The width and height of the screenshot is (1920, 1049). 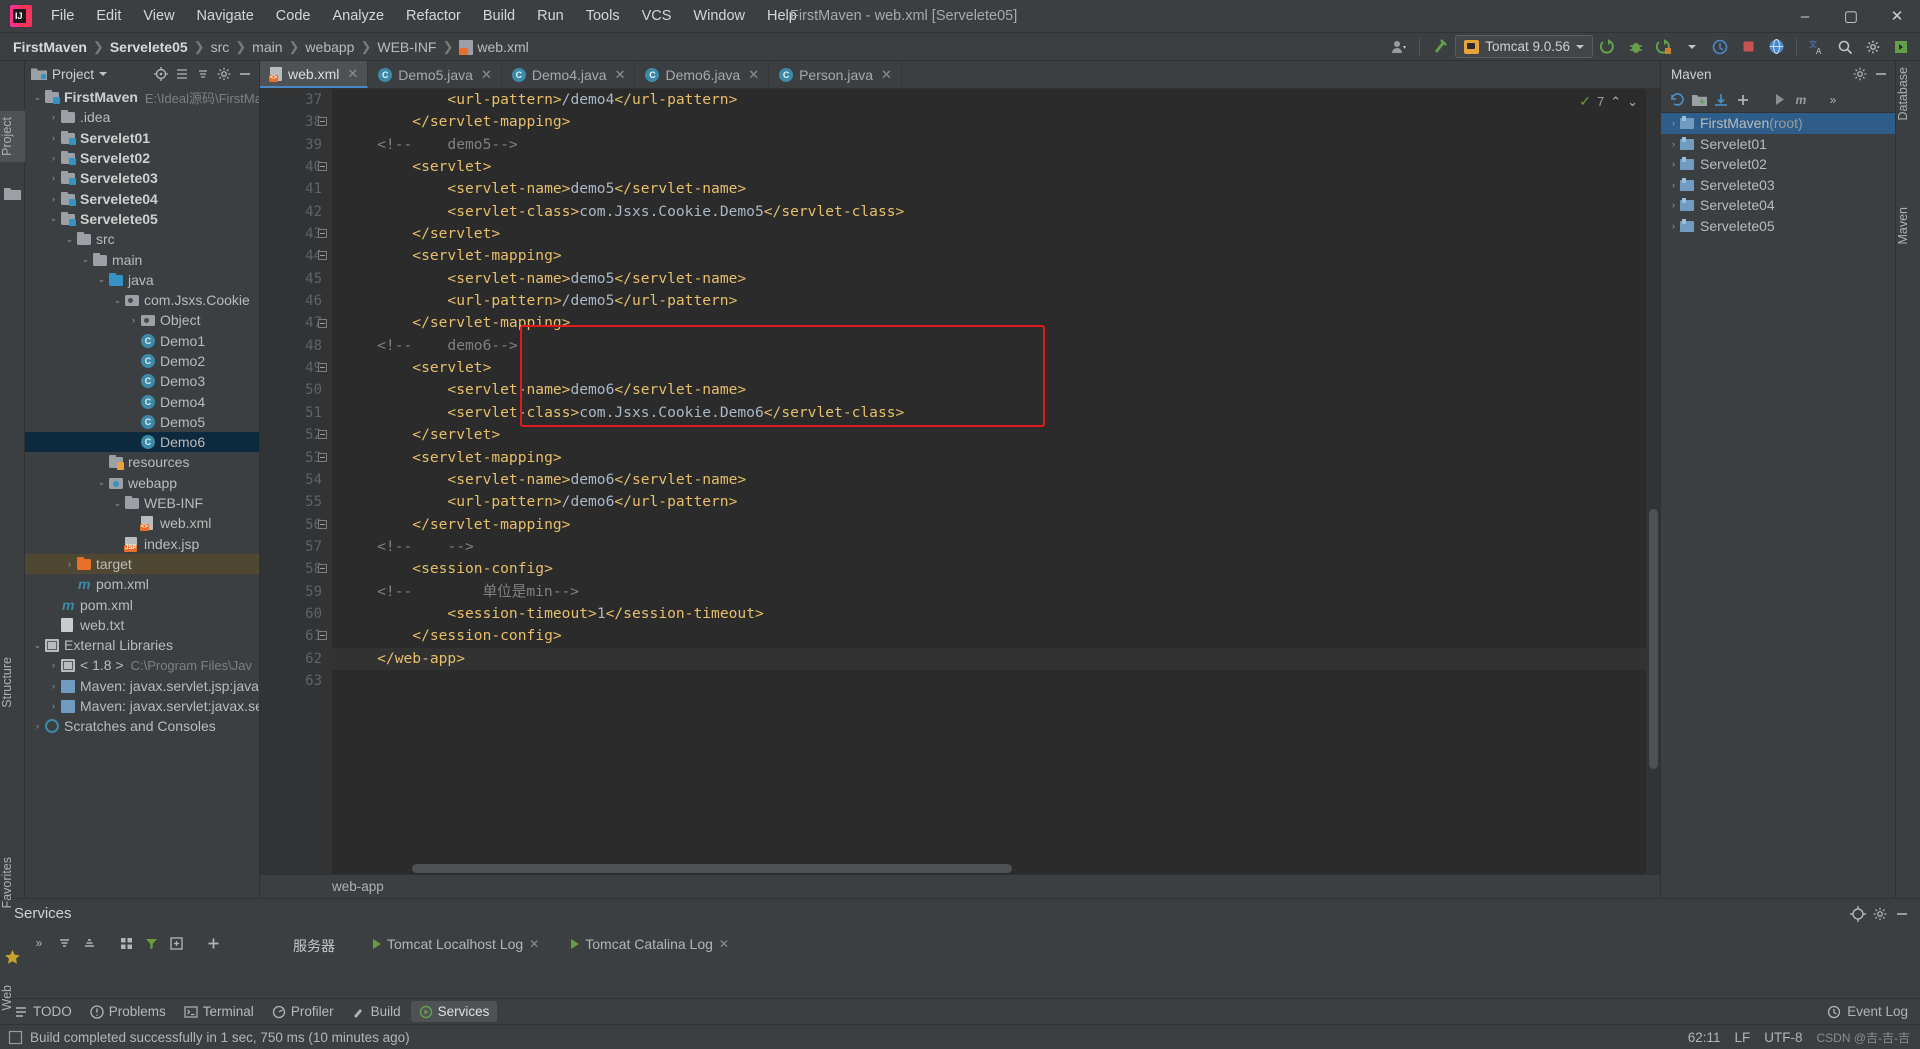 What do you see at coordinates (322, 481) in the screenshot?
I see `code-folding-column` at bounding box center [322, 481].